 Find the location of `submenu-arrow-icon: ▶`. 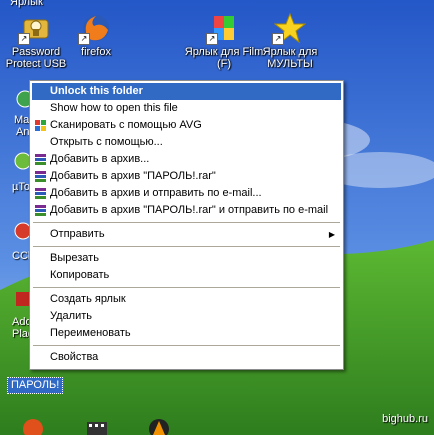

submenu-arrow-icon: ▶ is located at coordinates (331, 234).